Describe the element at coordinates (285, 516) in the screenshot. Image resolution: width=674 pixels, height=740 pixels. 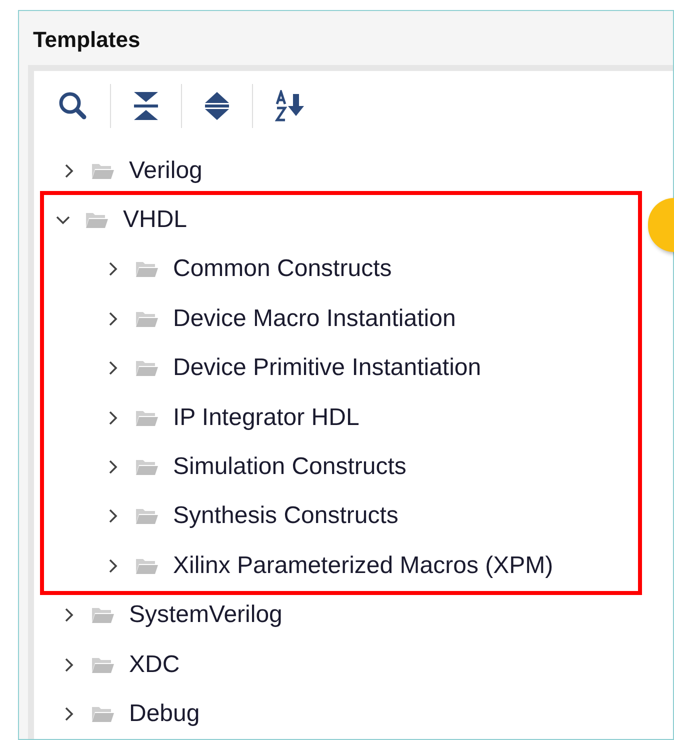
I see `tree-item-label: Synthesis Constructs` at that location.